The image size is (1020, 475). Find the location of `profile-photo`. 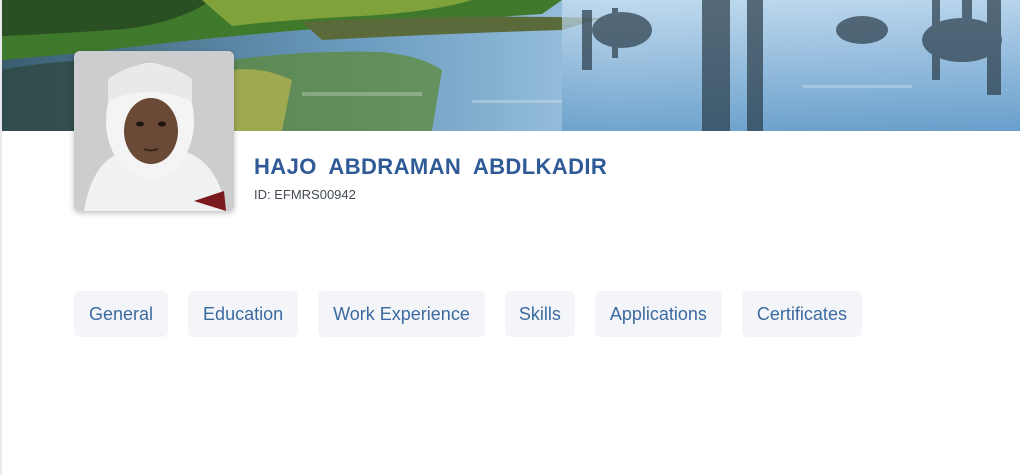

profile-photo is located at coordinates (154, 131).